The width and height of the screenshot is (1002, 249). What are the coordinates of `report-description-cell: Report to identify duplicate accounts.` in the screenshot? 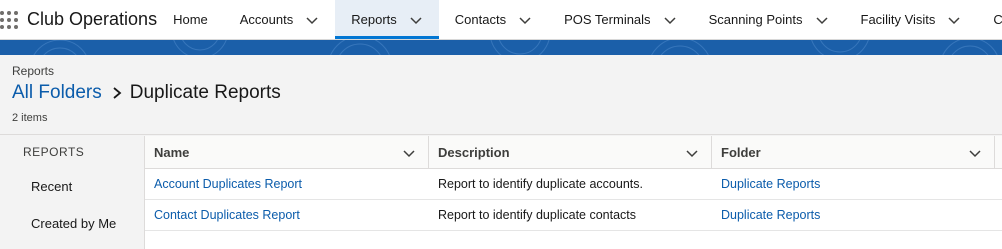 It's located at (540, 184).